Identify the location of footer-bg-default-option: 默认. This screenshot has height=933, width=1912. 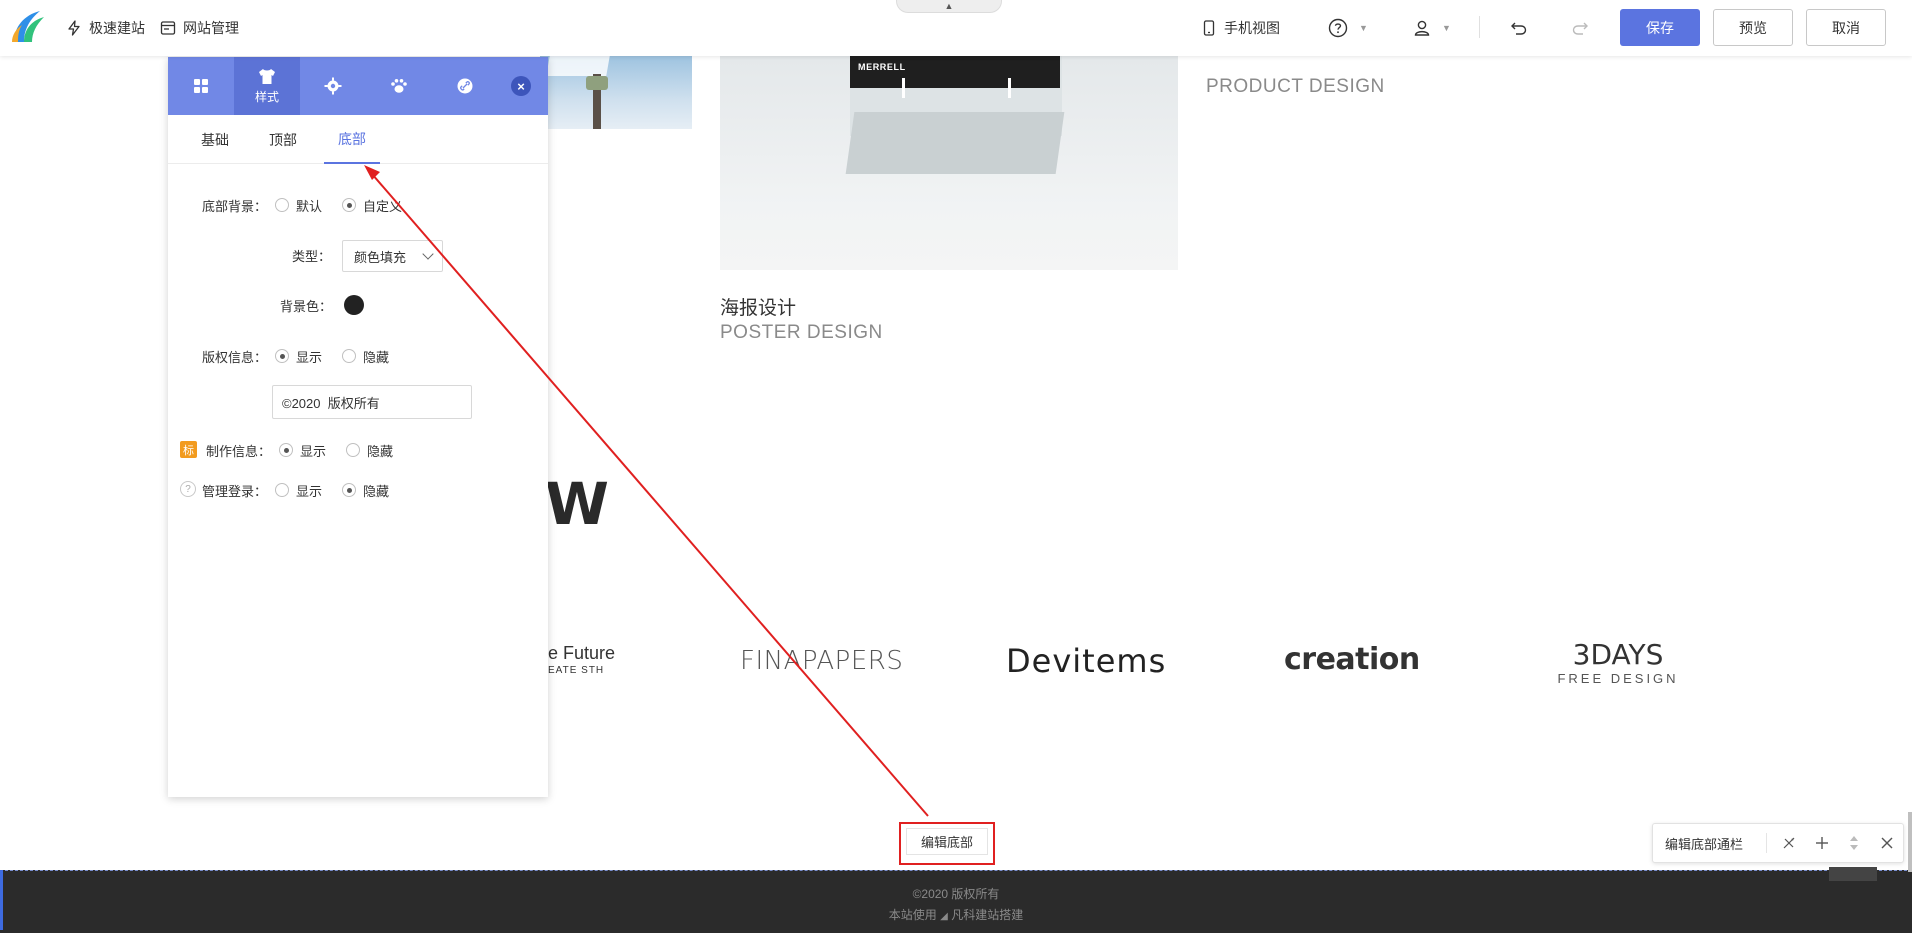
(298, 205).